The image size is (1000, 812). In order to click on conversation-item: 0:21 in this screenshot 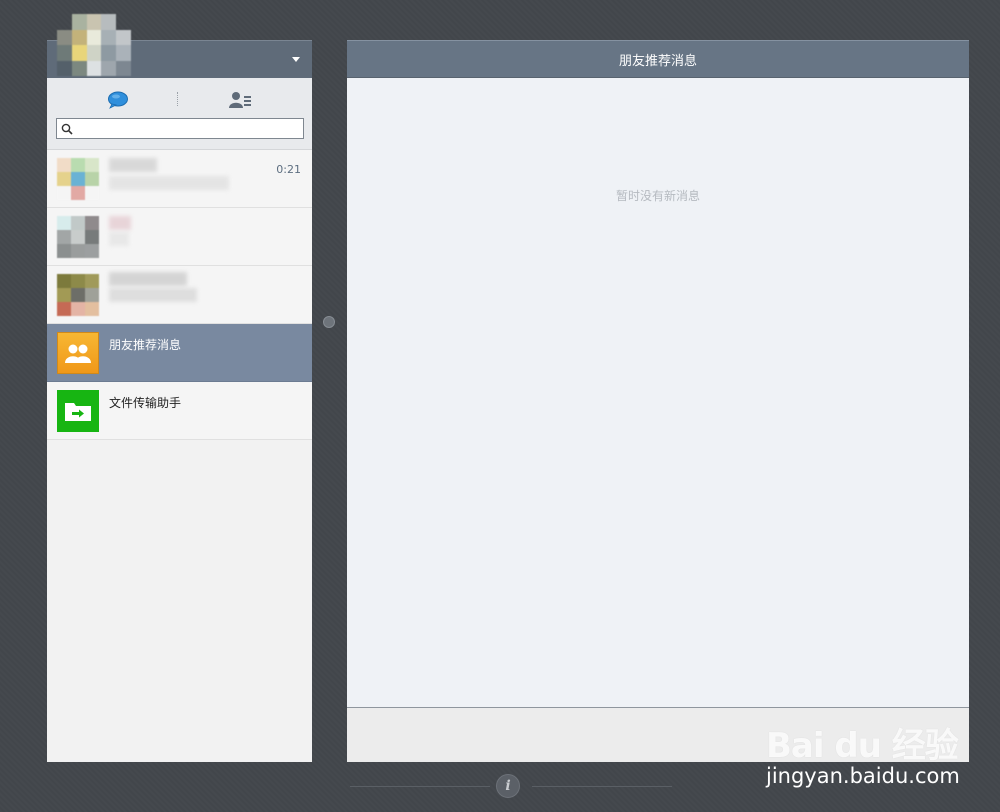, I will do `click(179, 179)`.